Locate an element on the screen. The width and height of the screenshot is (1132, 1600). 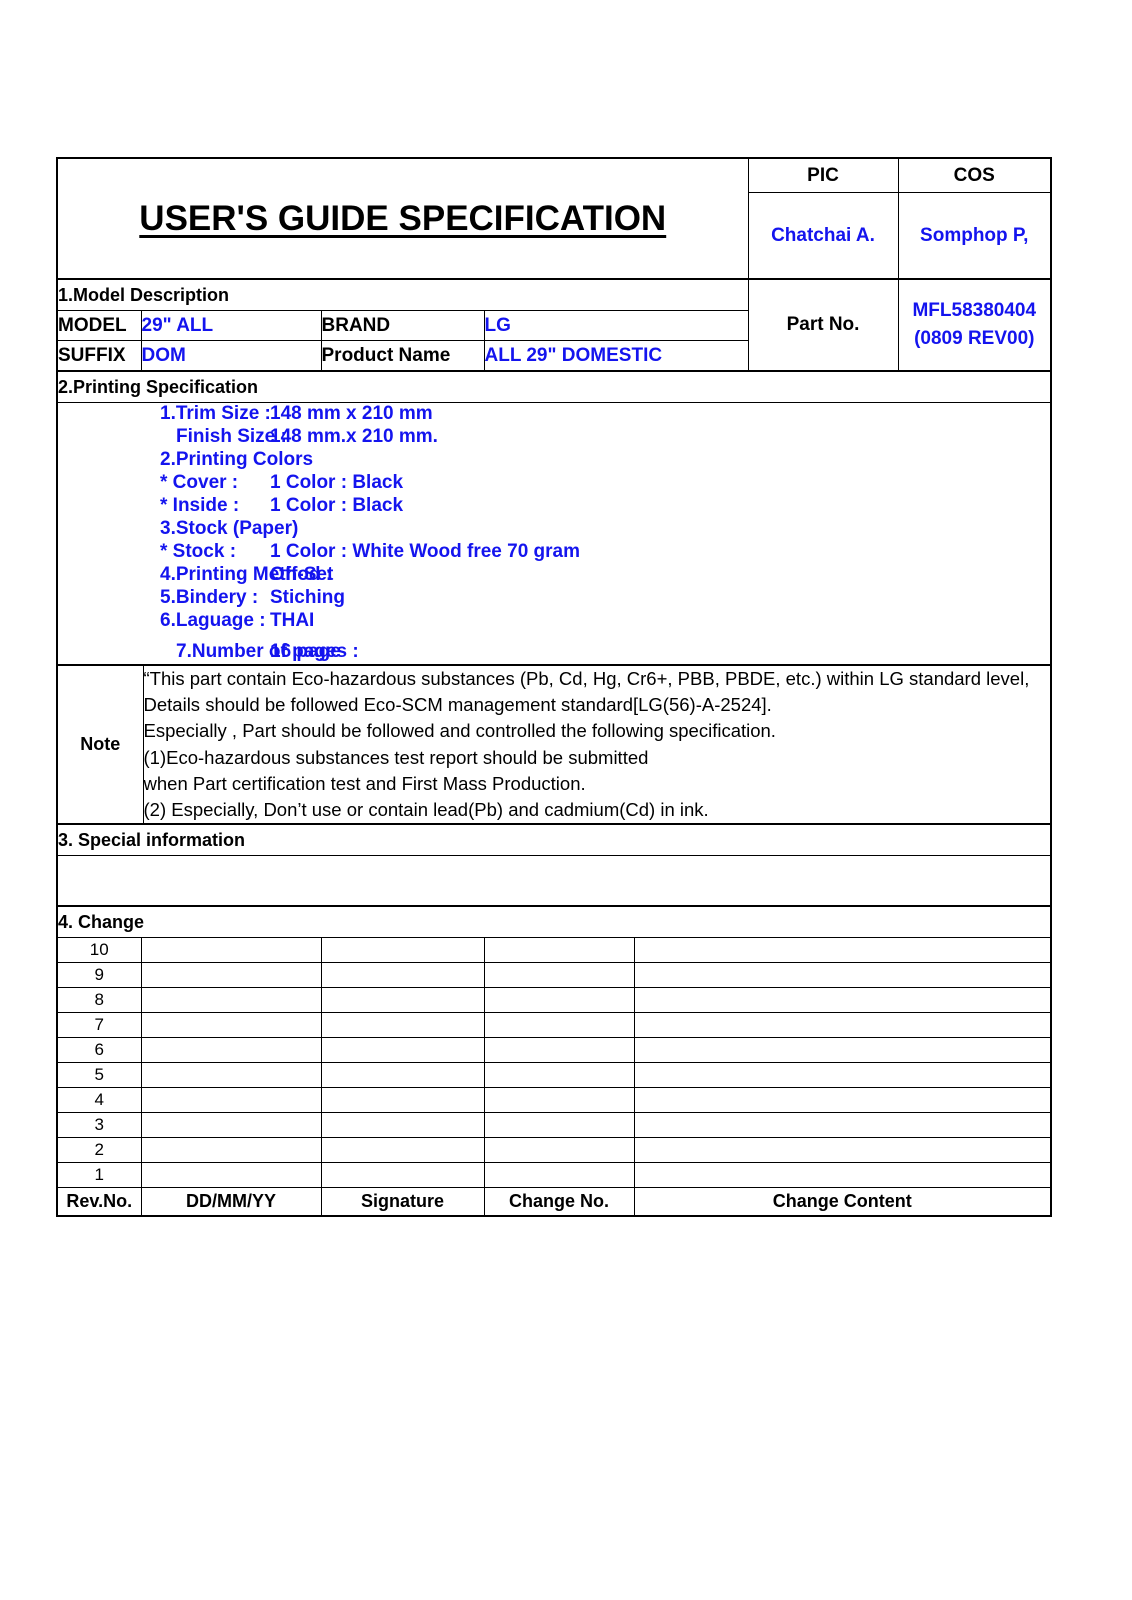
table-row: 9 is located at coordinates (554, 975).